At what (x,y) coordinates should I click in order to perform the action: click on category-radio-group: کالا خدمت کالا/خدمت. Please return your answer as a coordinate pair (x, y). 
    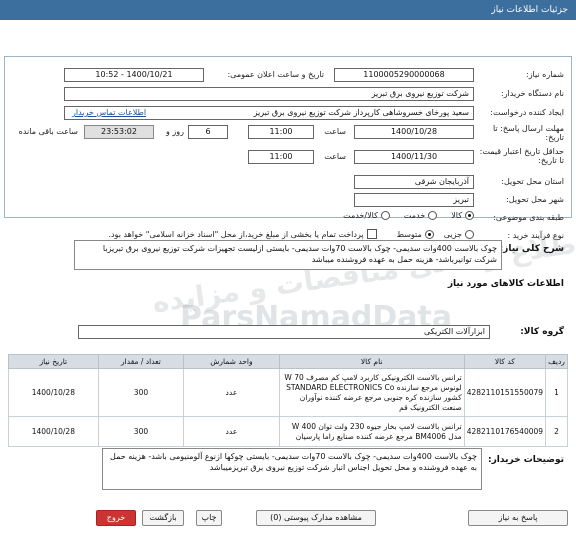
    Looking at the image, I should click on (408, 215).